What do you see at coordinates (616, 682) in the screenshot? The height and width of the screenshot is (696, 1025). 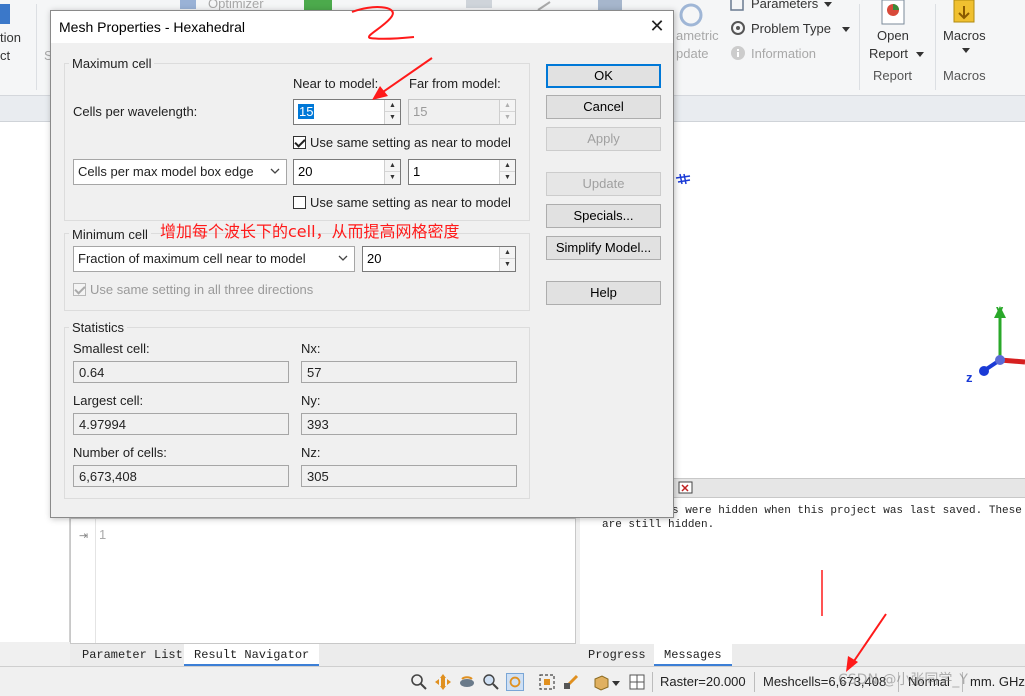 I see `box-view-dropdown-icon` at bounding box center [616, 682].